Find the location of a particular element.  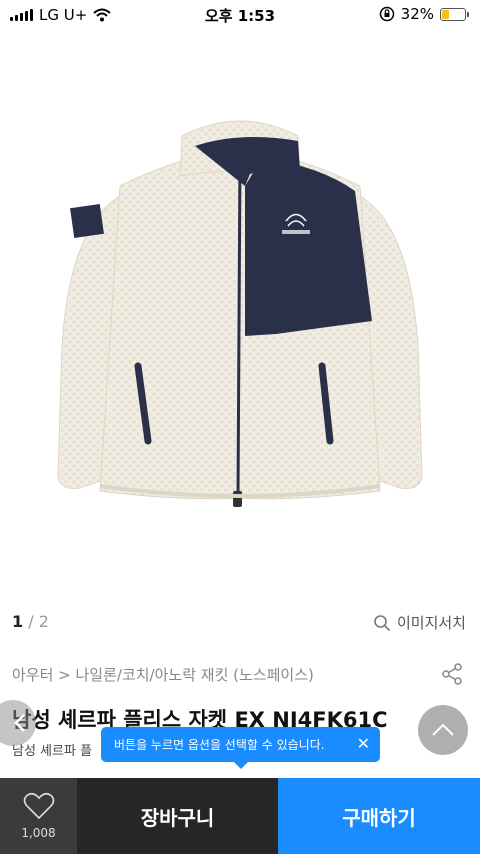

like-button: 1,008 is located at coordinates (38, 816).